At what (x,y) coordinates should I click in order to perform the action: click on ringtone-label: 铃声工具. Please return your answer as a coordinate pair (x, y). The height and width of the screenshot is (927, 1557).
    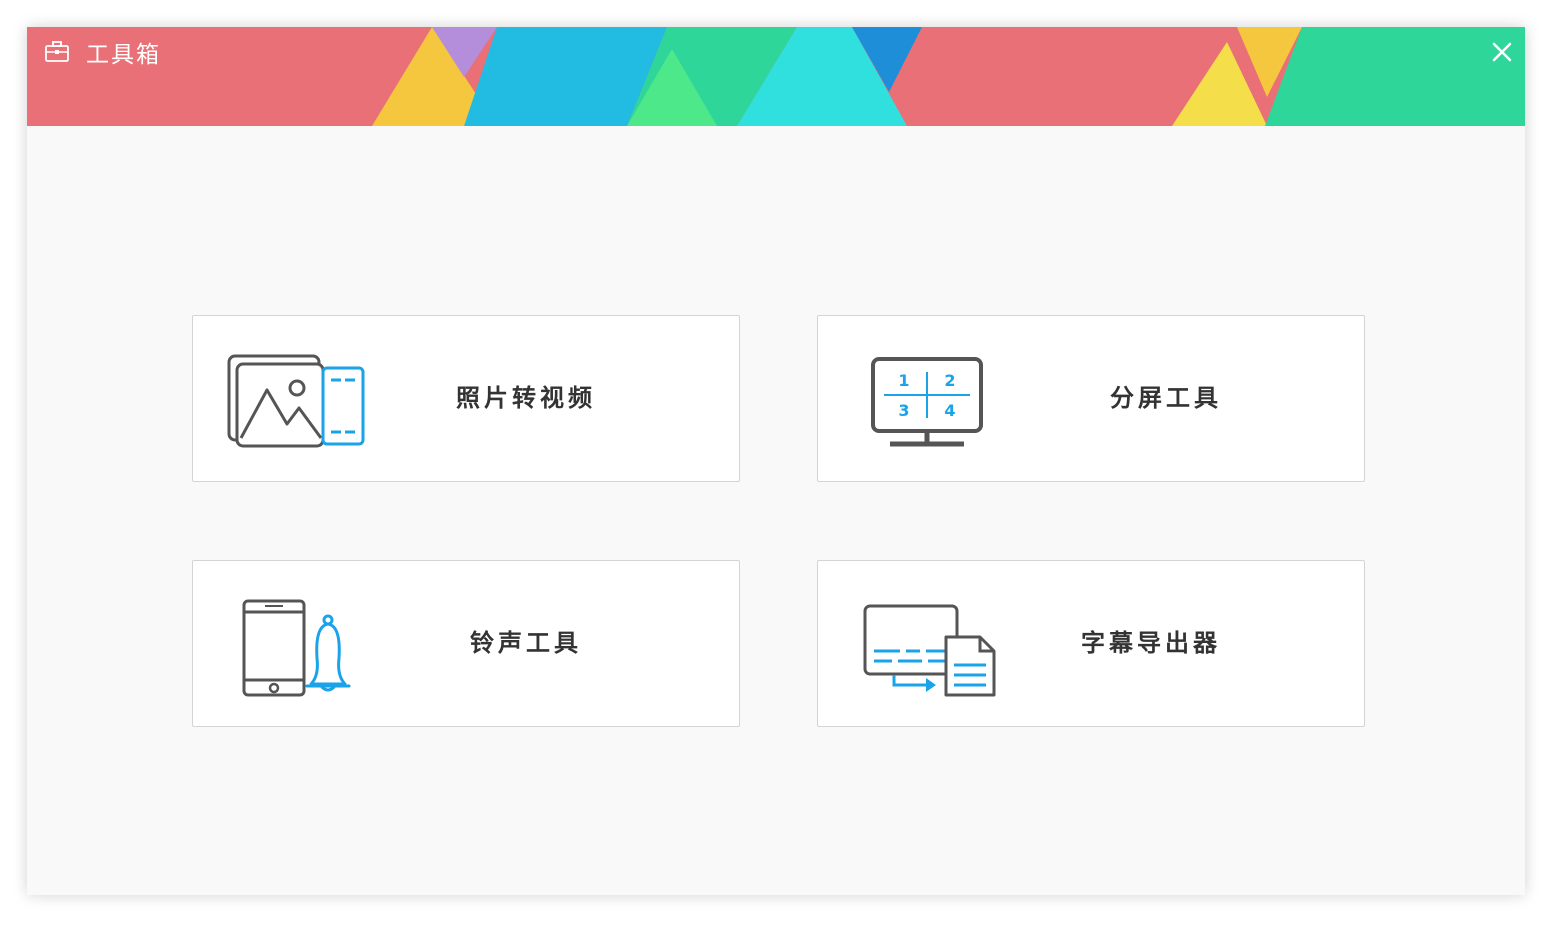
    Looking at the image, I should click on (526, 643).